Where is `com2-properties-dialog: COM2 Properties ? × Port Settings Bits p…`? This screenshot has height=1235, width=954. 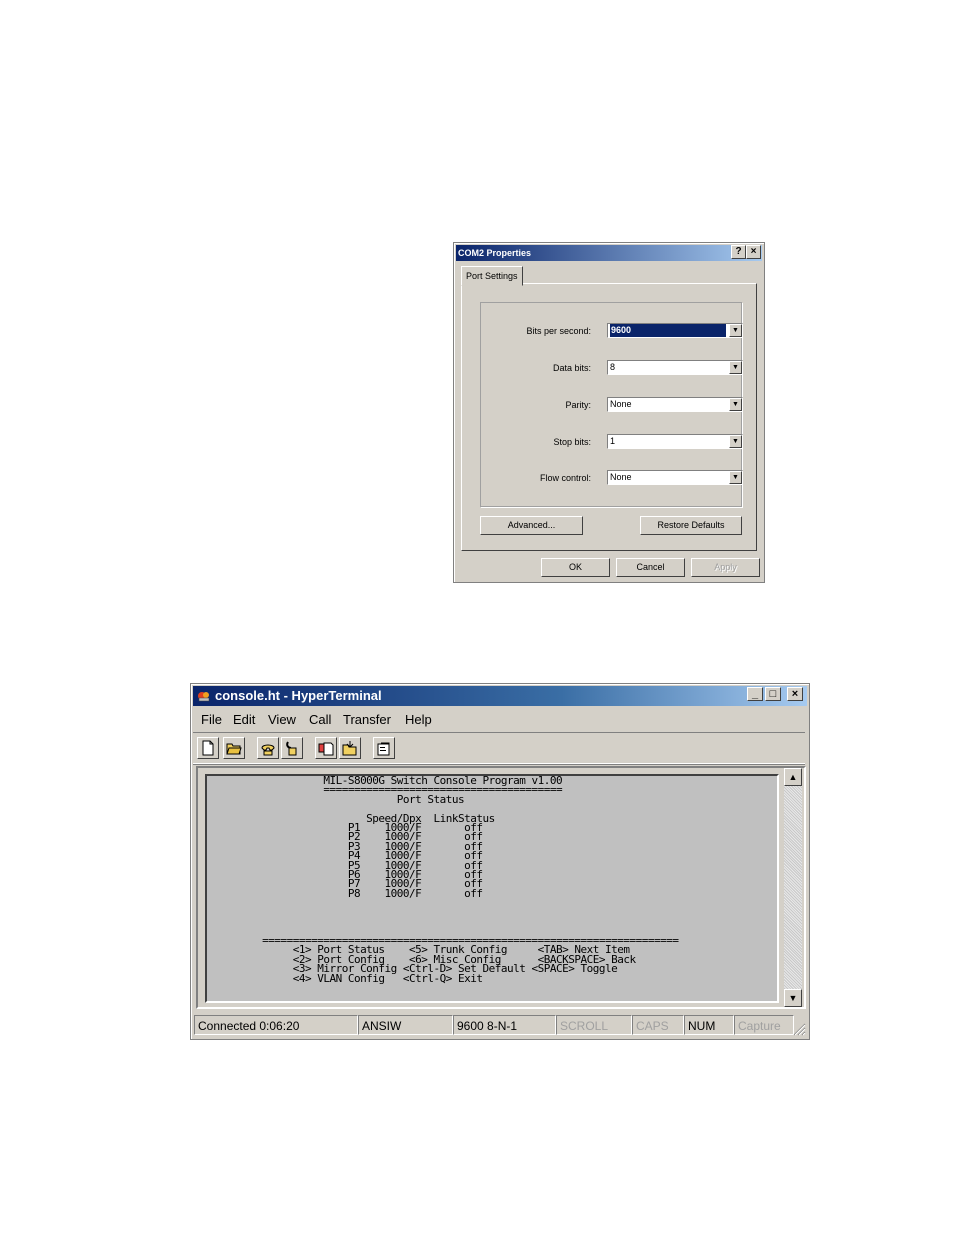
com2-properties-dialog: COM2 Properties ? × Port Settings Bits p… is located at coordinates (609, 412).